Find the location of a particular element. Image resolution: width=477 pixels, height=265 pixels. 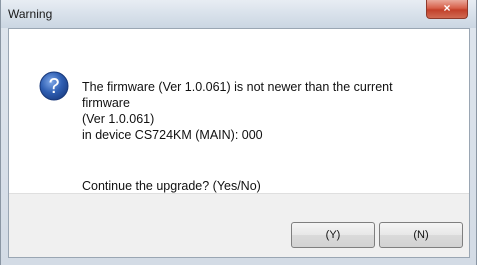

close-icon: × is located at coordinates (447, 8).